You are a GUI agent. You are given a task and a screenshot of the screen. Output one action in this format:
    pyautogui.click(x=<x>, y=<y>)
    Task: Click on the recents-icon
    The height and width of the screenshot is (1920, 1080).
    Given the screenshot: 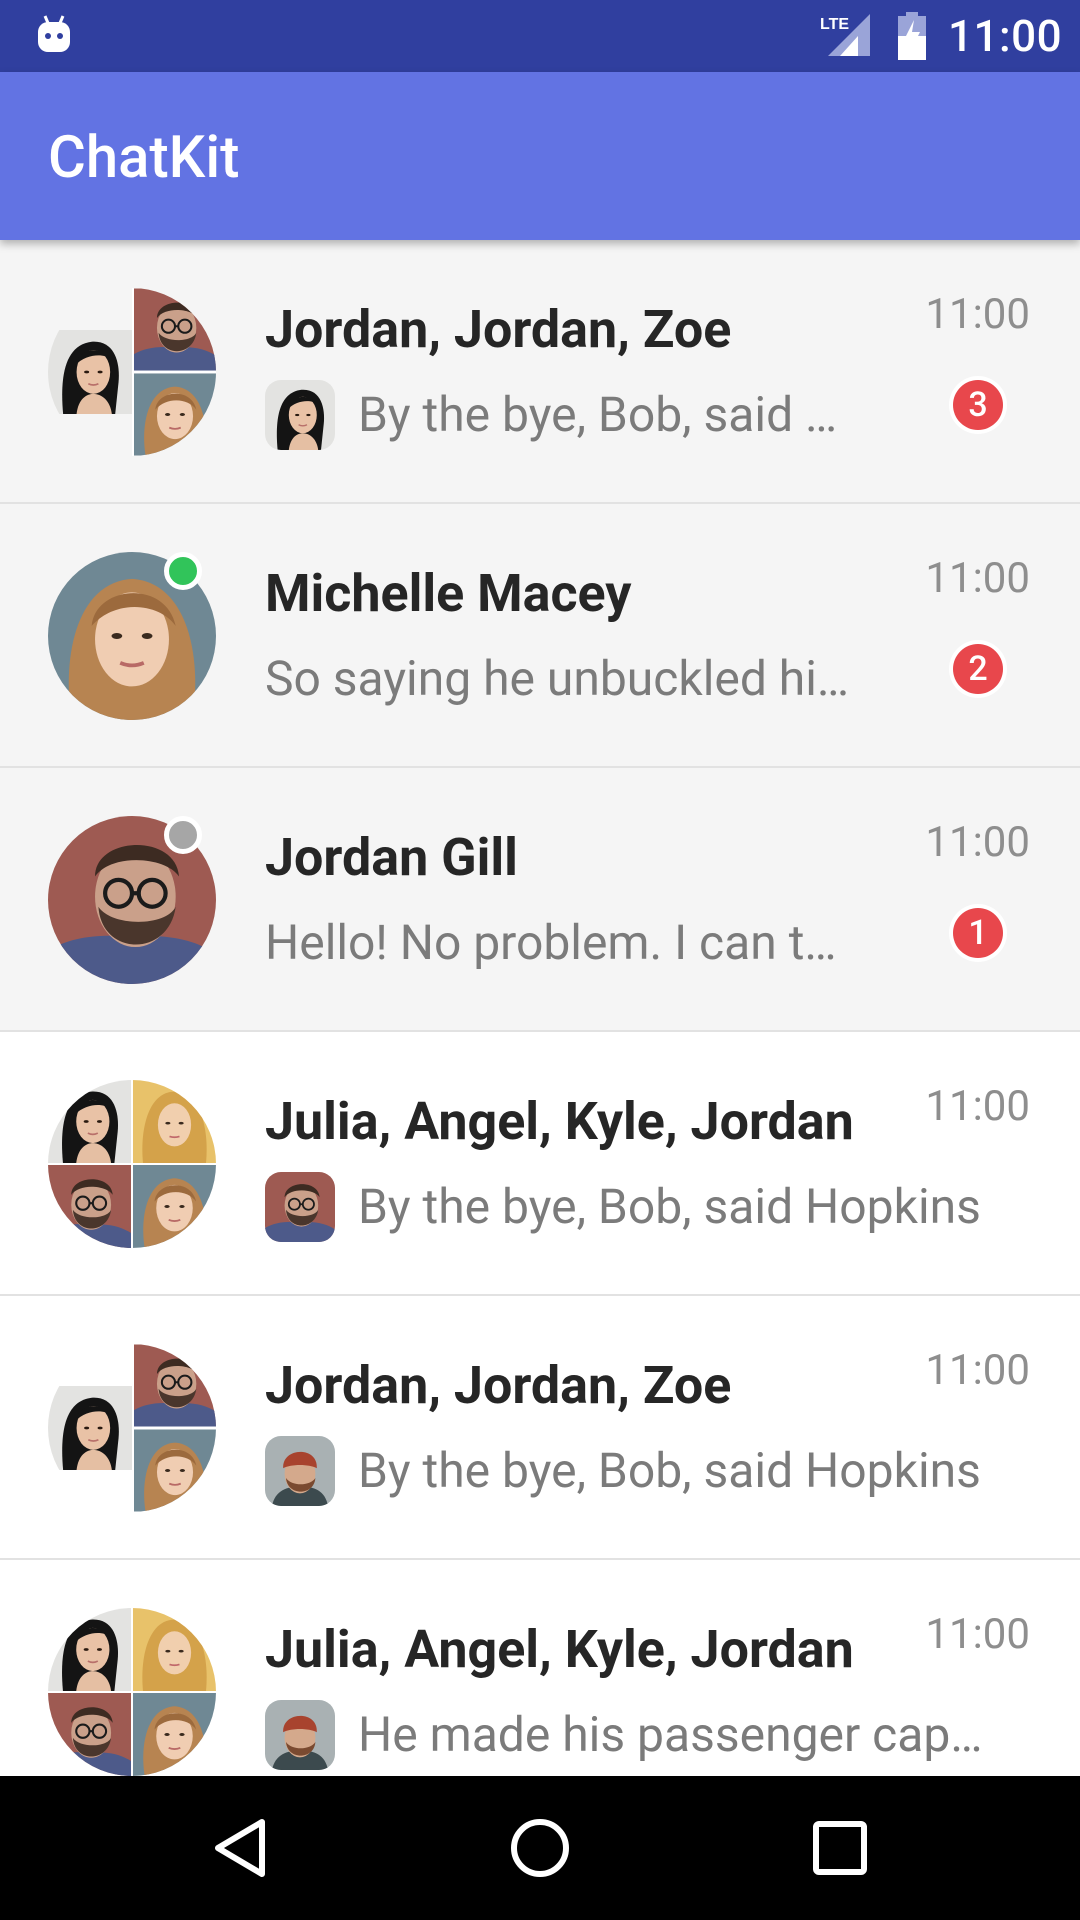 What is the action you would take?
    pyautogui.click(x=840, y=1848)
    